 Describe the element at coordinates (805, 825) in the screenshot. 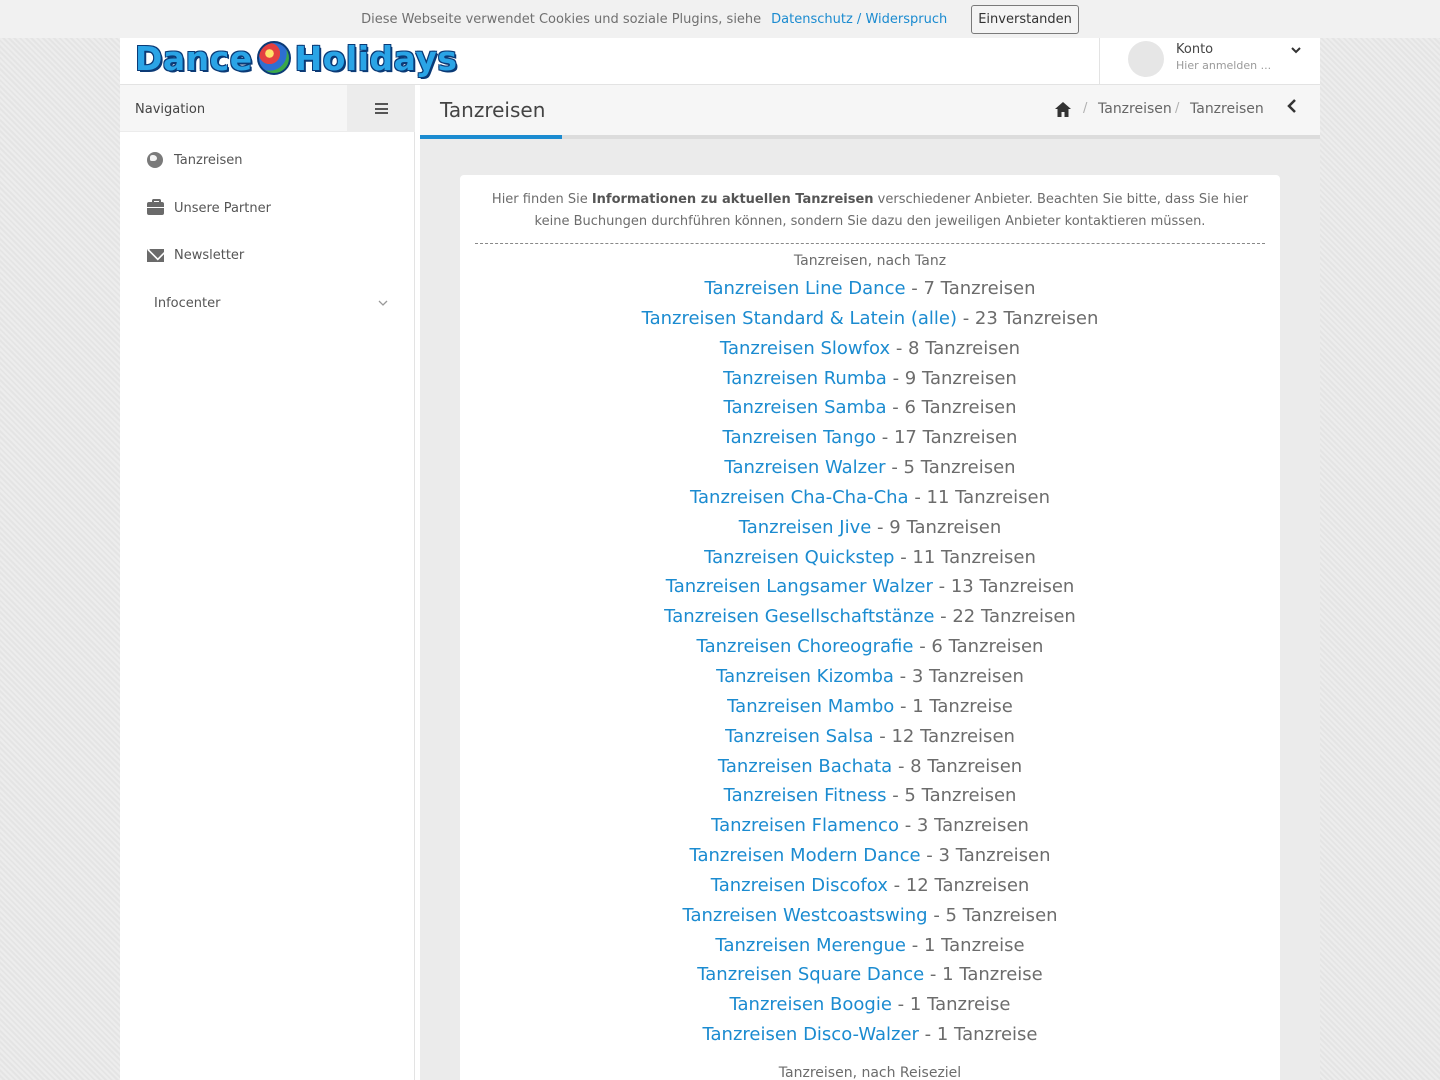

I see `dance-link: Tanzreisen Flamenco` at that location.